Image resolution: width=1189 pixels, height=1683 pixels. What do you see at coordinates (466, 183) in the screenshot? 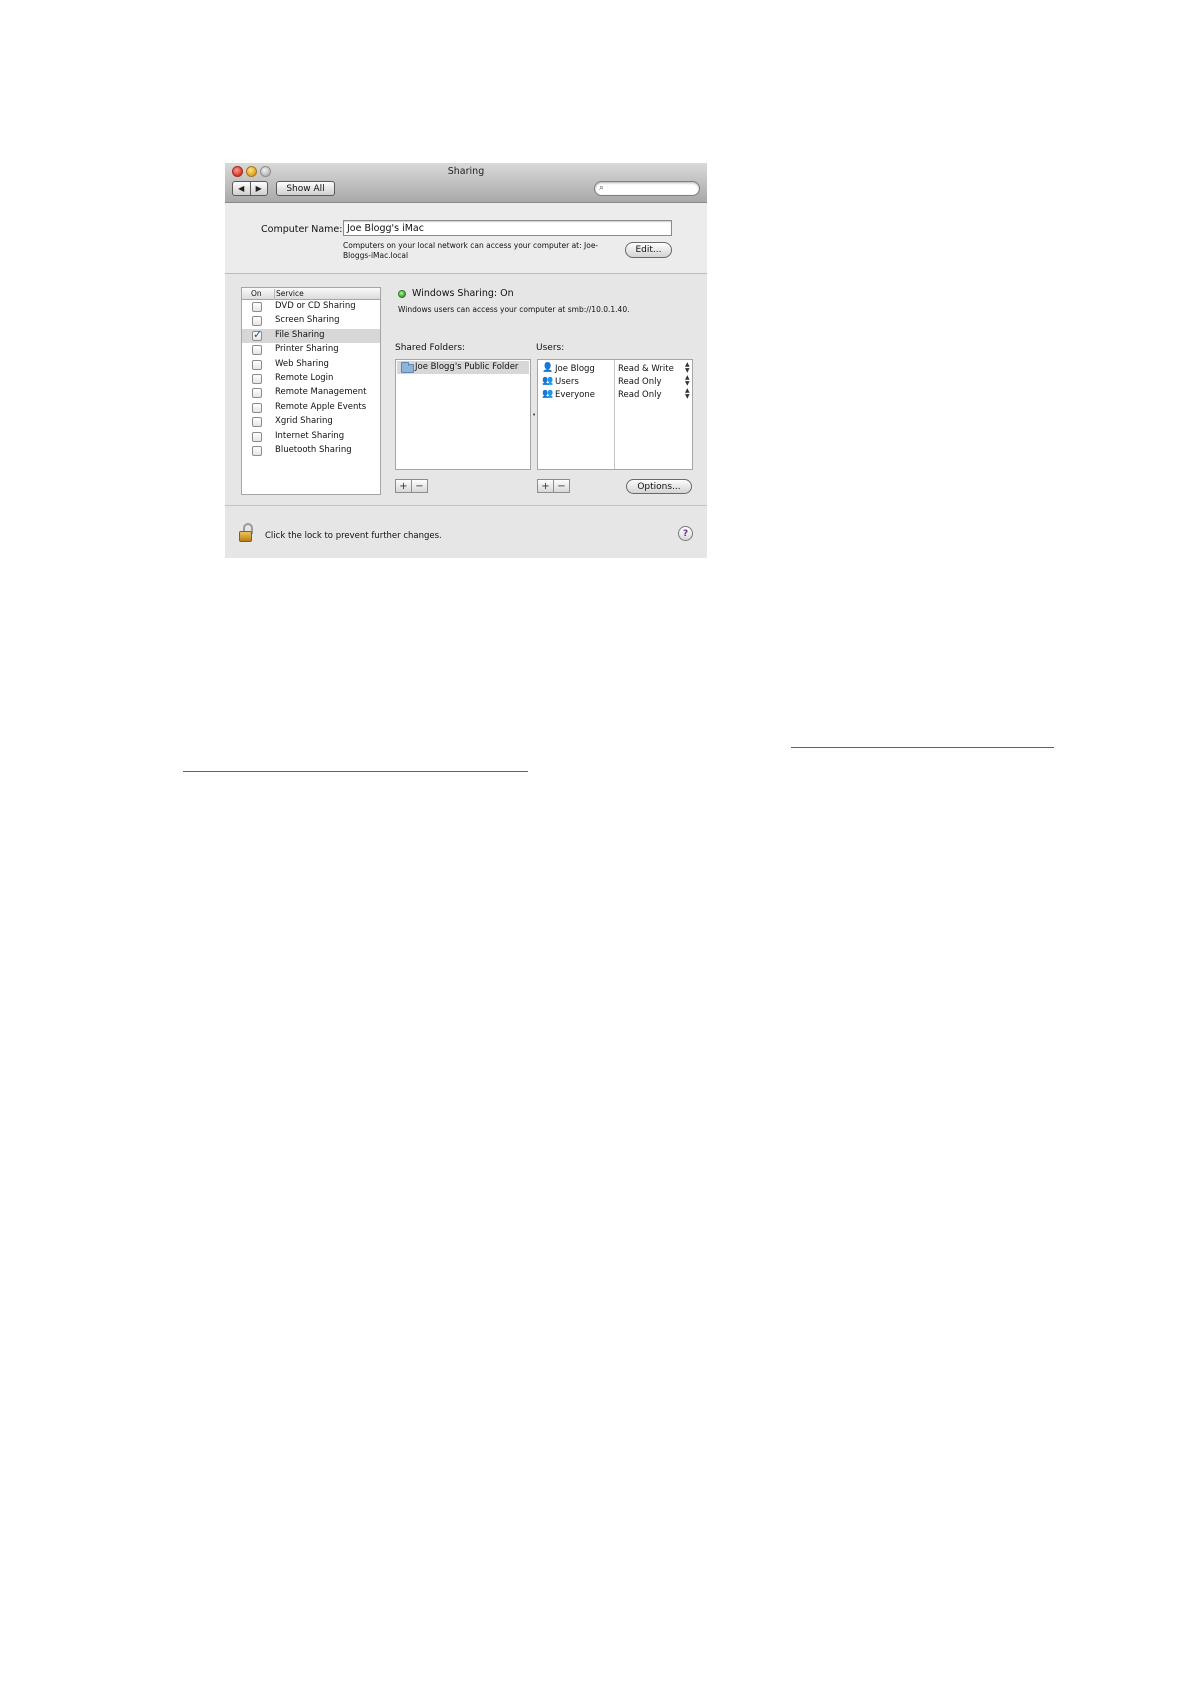
I see `toolbar: Sharing ◀ ▶ Show All ⌕` at bounding box center [466, 183].